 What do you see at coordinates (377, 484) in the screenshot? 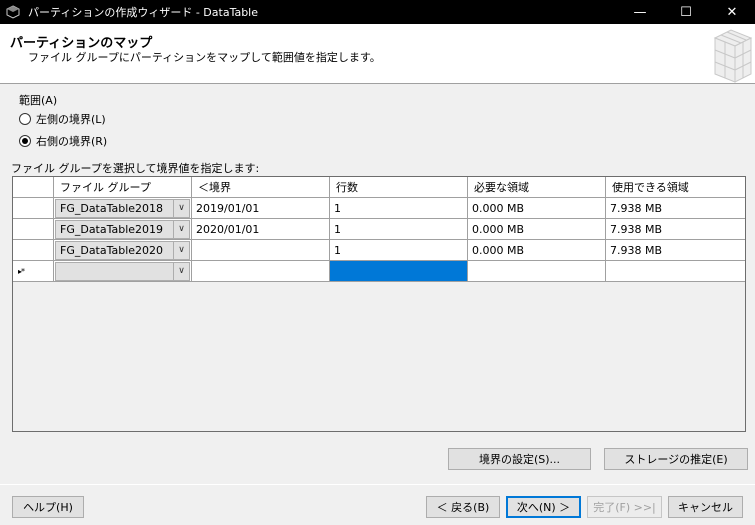
I see `footer-separator` at bounding box center [377, 484].